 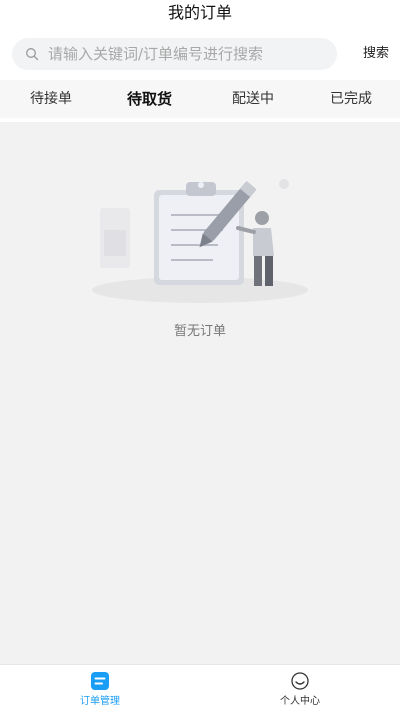 What do you see at coordinates (149, 99) in the screenshot?
I see `tab-pending-pickup: 待取货` at bounding box center [149, 99].